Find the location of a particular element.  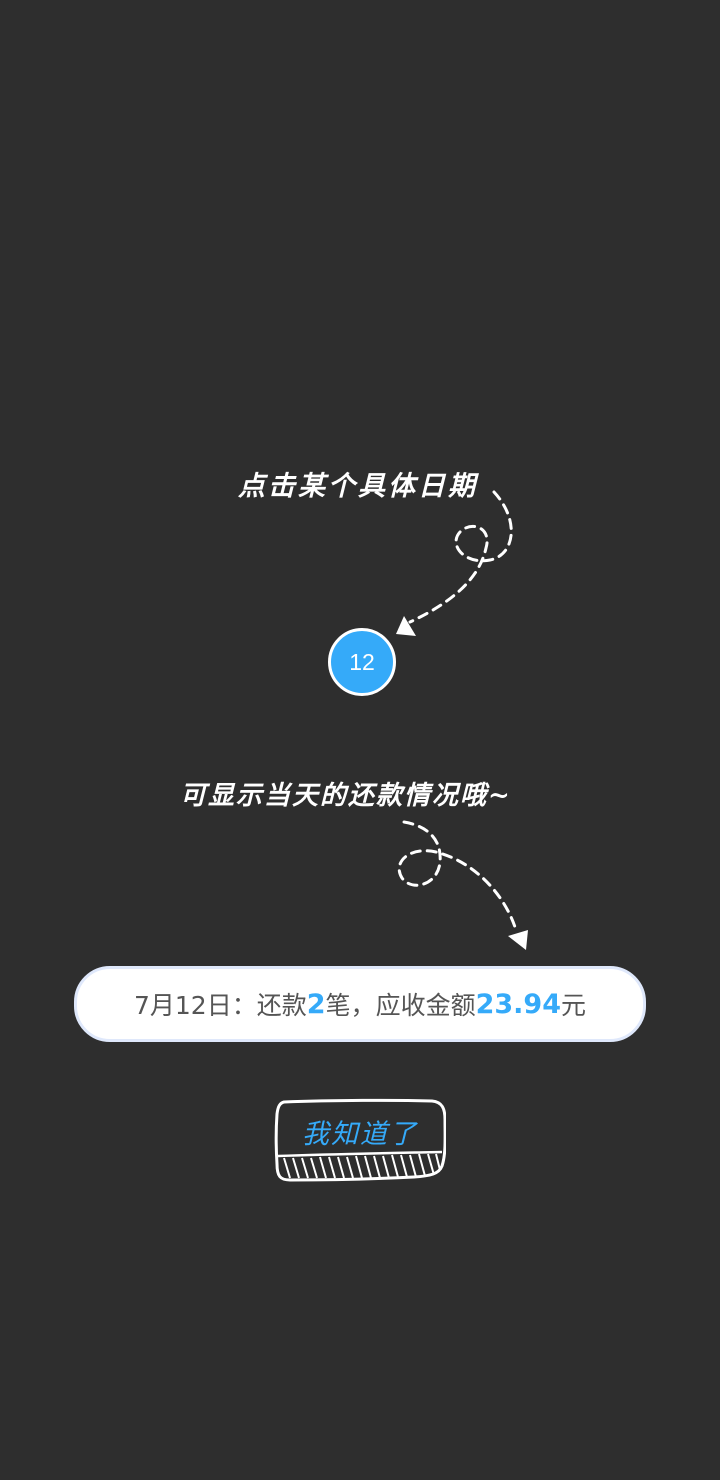

date-badge: 12 is located at coordinates (362, 662).